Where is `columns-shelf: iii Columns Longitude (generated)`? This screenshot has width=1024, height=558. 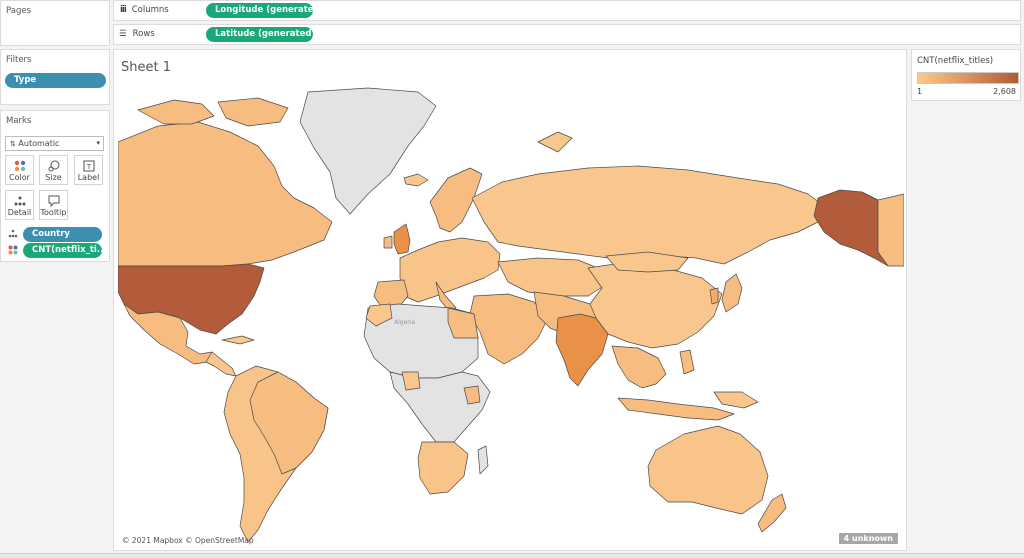
columns-shelf: iii Columns Longitude (generated) is located at coordinates (567, 10).